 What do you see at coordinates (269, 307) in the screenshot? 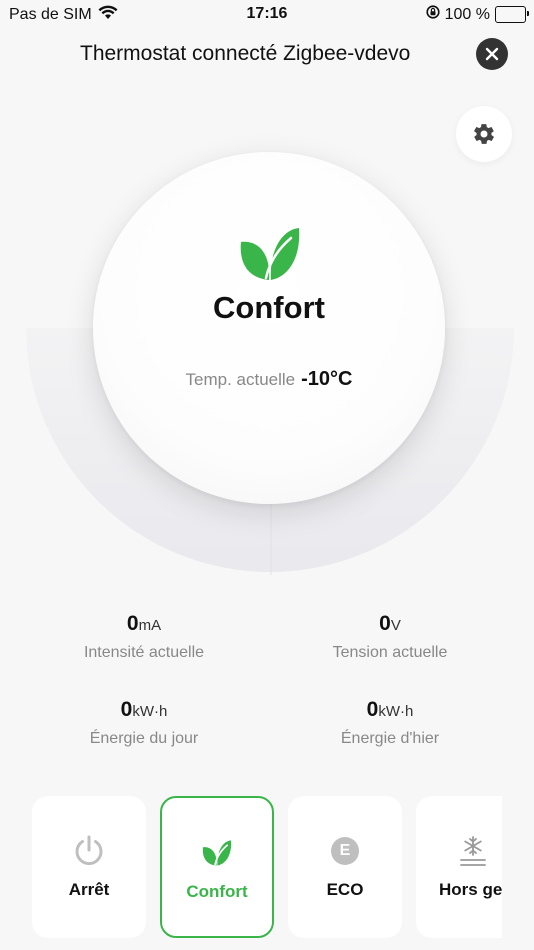
I see `mode-title: Confort` at bounding box center [269, 307].